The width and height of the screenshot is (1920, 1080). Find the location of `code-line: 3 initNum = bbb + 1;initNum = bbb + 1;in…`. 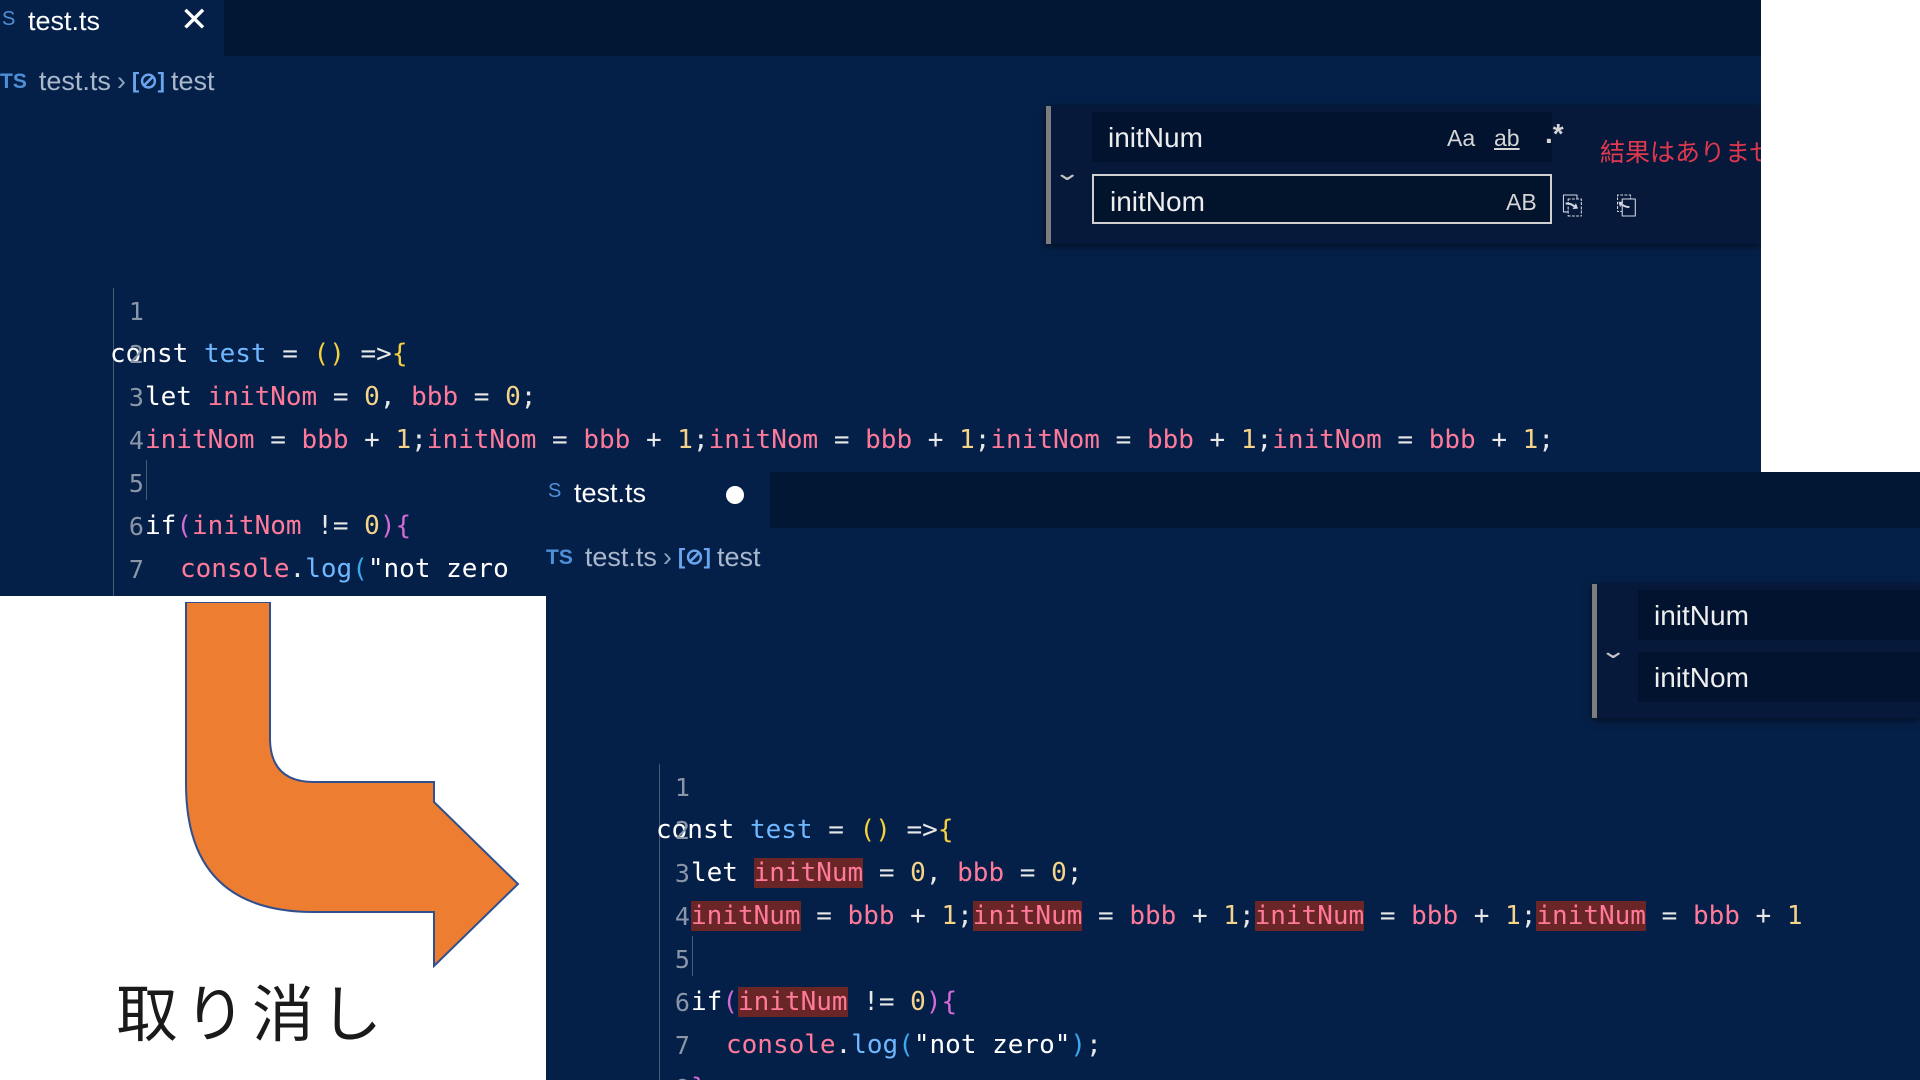

code-line: 3 initNum = bbb + 1;initNum = bbb + 1;in… is located at coordinates (1174, 870).